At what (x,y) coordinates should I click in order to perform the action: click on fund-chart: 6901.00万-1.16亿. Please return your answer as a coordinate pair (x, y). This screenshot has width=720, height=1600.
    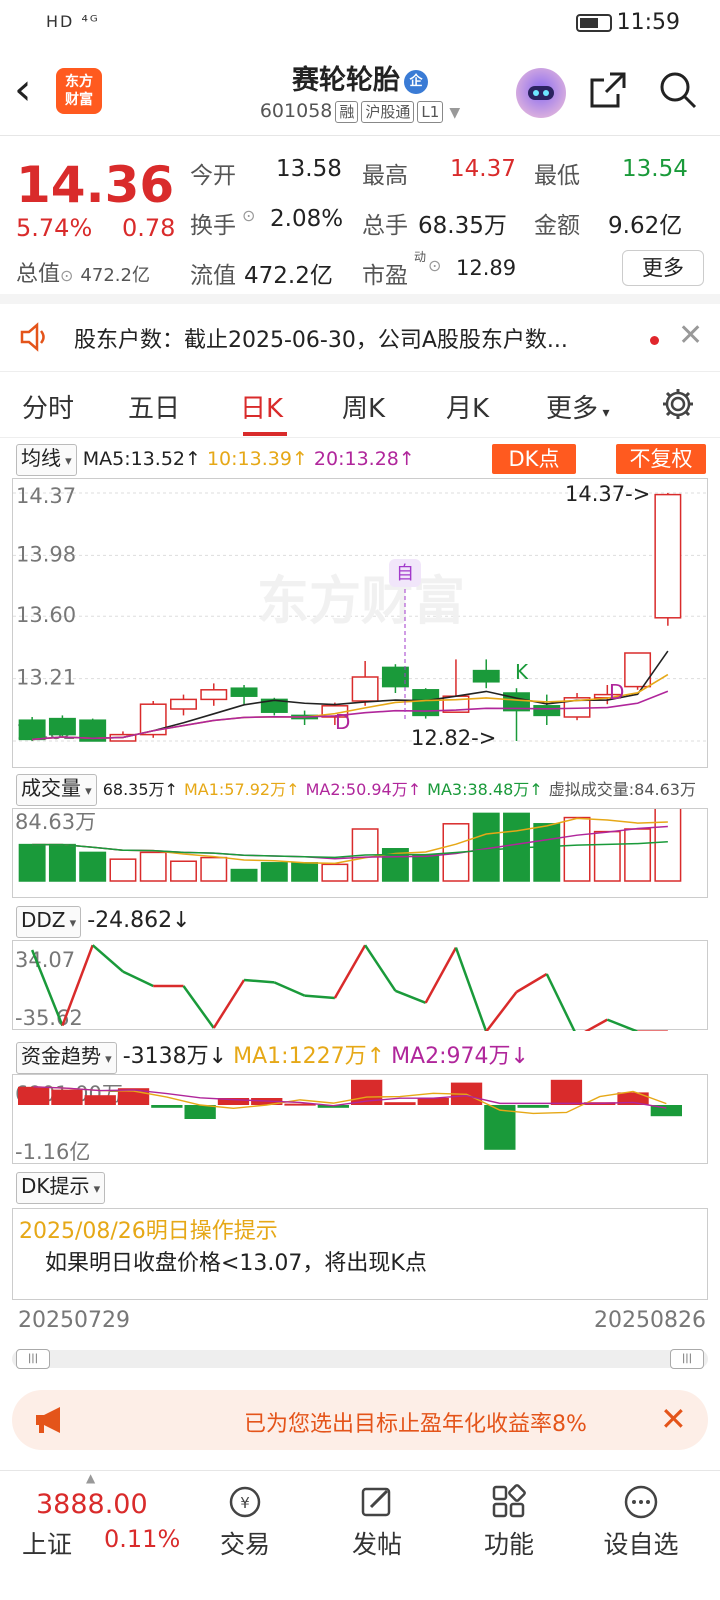
    Looking at the image, I should click on (360, 1119).